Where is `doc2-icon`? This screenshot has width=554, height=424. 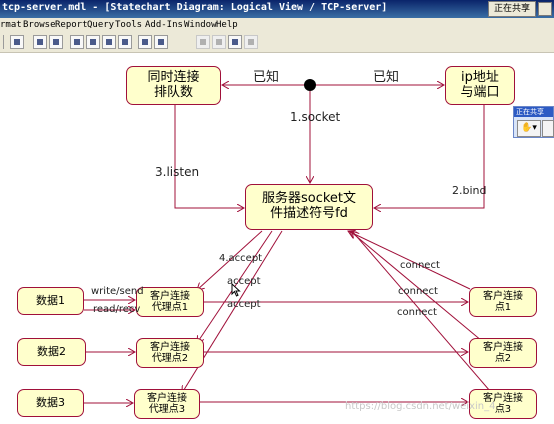
doc2-icon is located at coordinates (93, 42).